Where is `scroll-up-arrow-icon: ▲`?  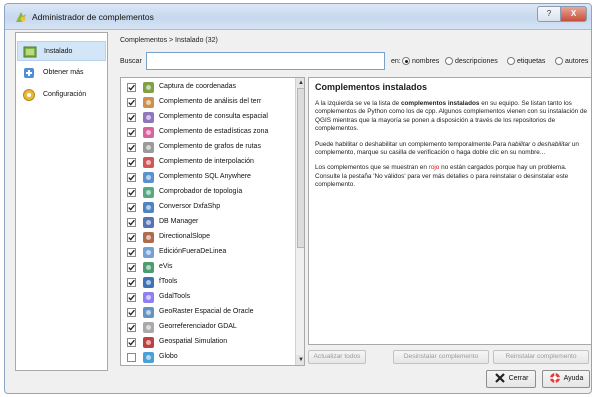
scroll-up-arrow-icon: ▲ is located at coordinates (300, 83).